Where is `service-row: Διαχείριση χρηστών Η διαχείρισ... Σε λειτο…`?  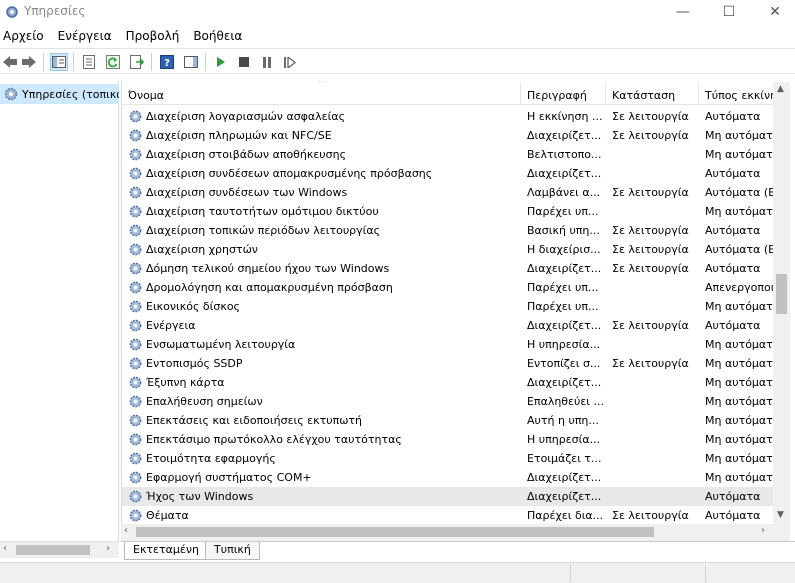 service-row: Διαχείριση χρηστών Η διαχείρισ... Σε λειτο… is located at coordinates (449, 249).